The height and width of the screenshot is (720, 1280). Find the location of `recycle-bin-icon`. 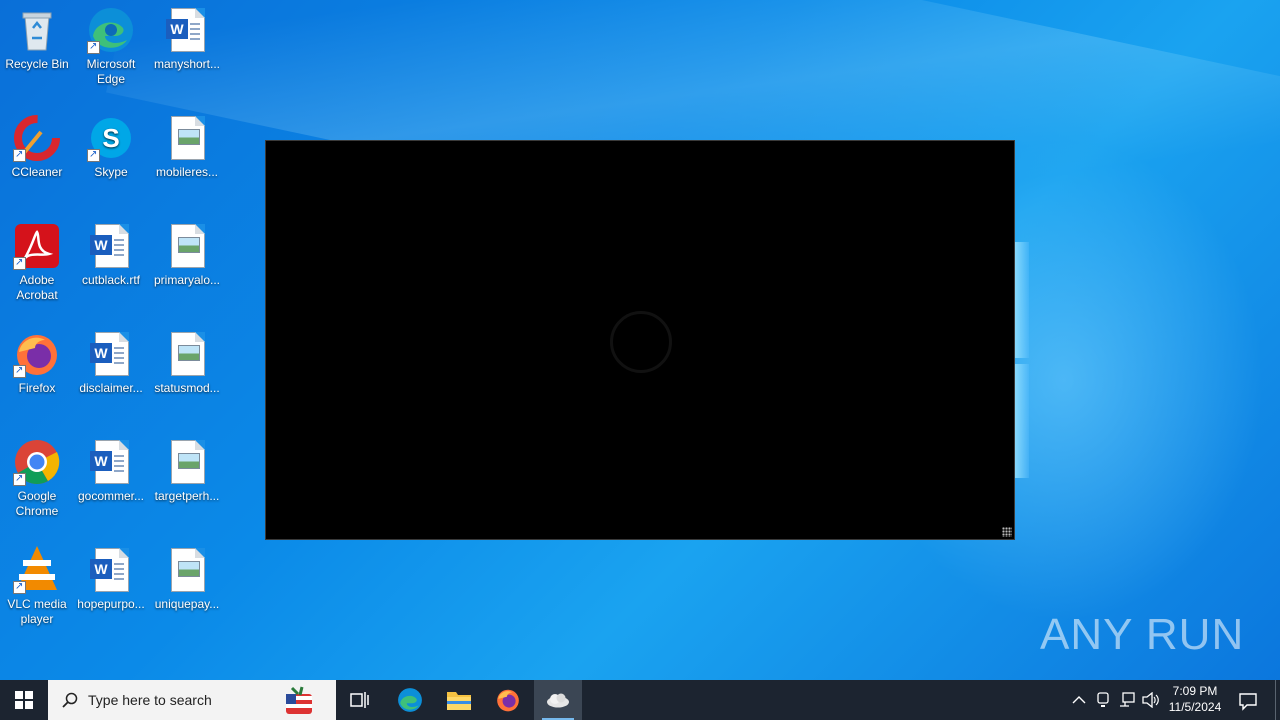

recycle-bin-icon is located at coordinates (37, 30).